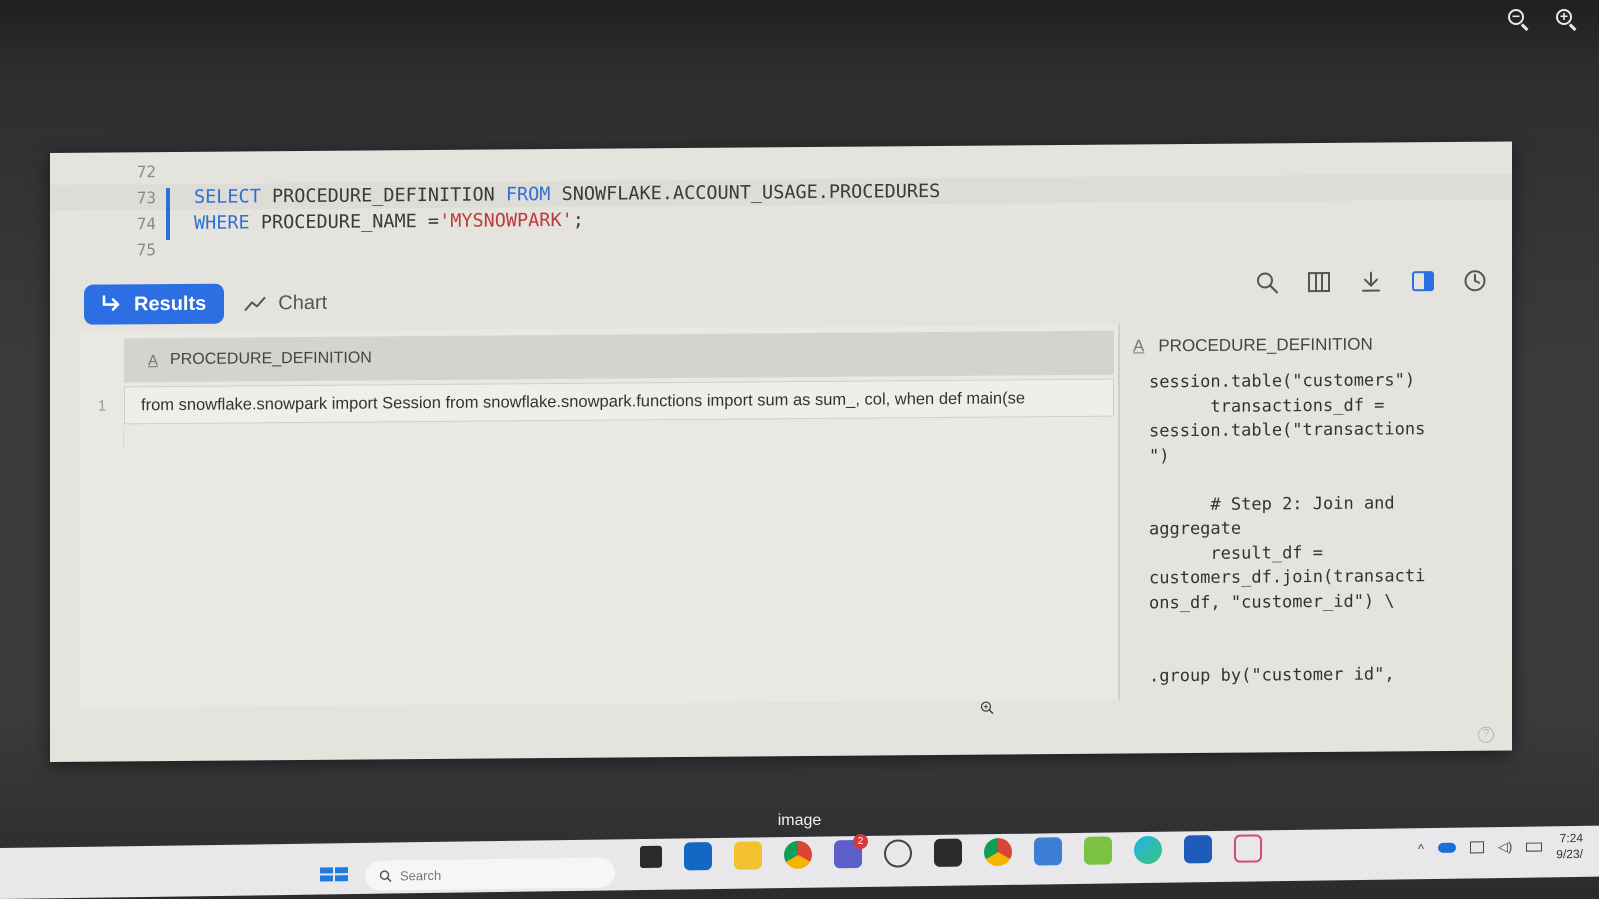  I want to click on code-token: PROCEDURE_NAME =, so click(344, 221).